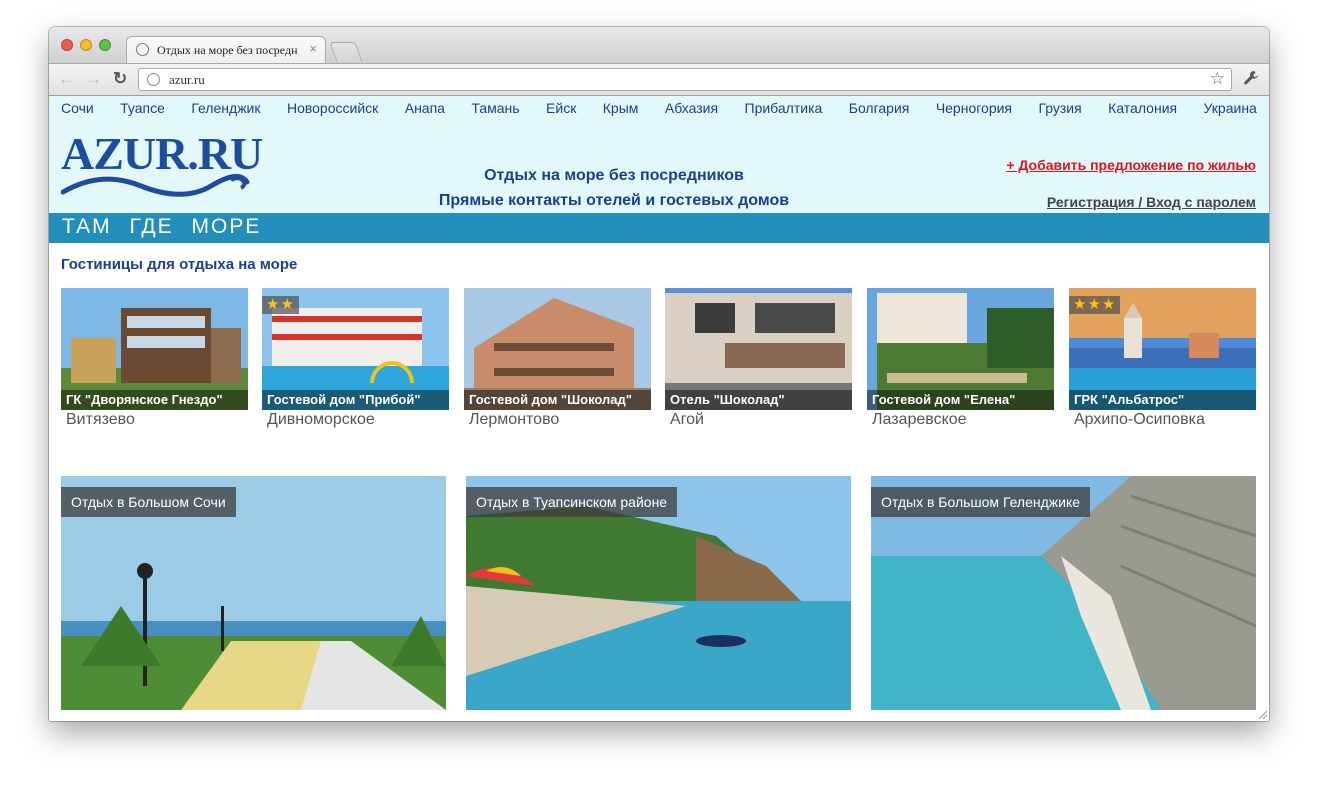  I want to click on minimize-window-button, so click(86, 45).